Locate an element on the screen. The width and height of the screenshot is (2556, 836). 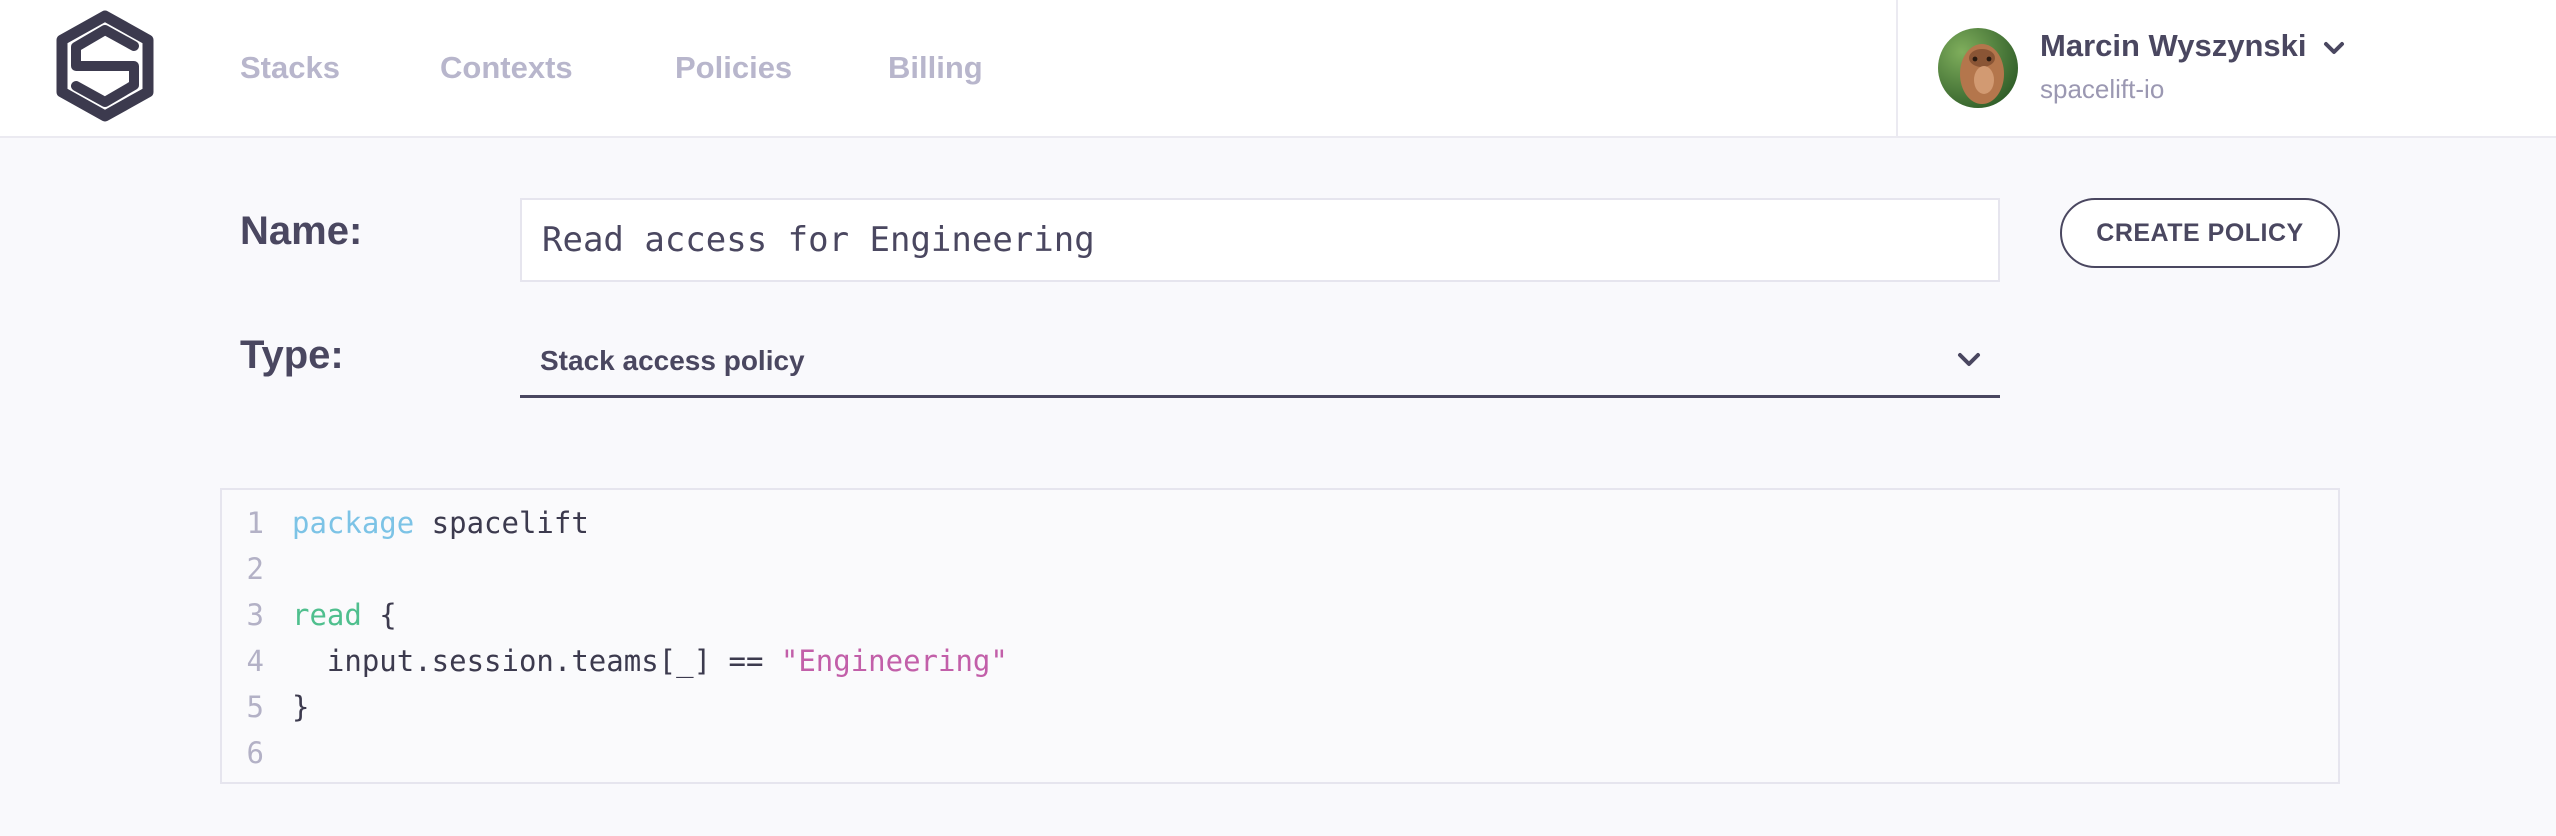
create-policy-button: CREATE POLICY is located at coordinates (2200, 233).